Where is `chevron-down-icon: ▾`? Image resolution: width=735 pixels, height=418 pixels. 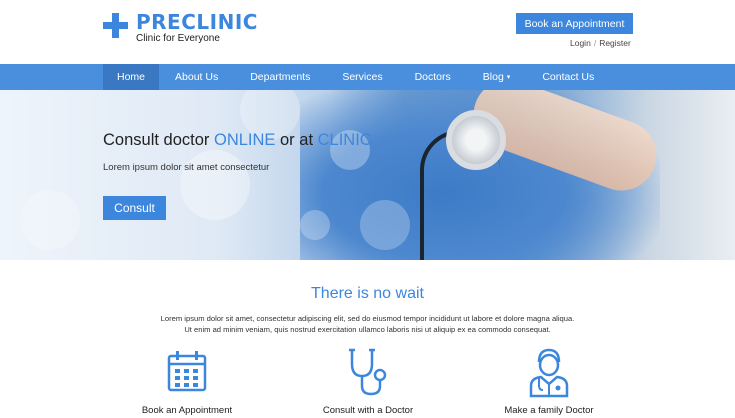
chevron-down-icon: ▾ is located at coordinates (508, 77).